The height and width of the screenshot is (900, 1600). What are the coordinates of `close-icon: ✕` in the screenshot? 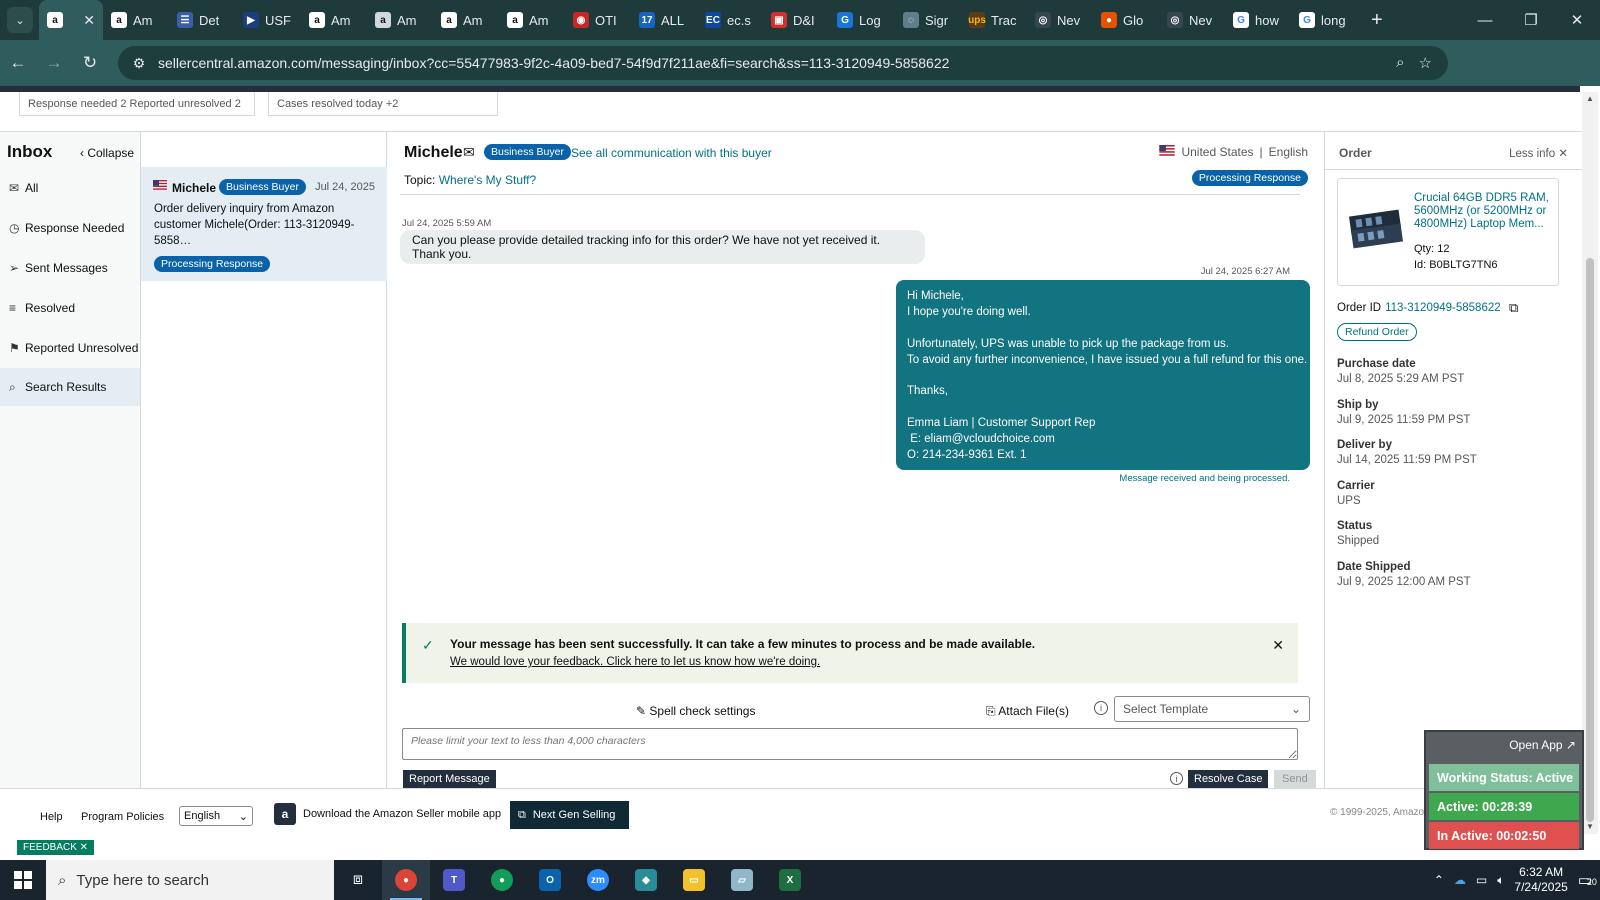 It's located at (1278, 645).